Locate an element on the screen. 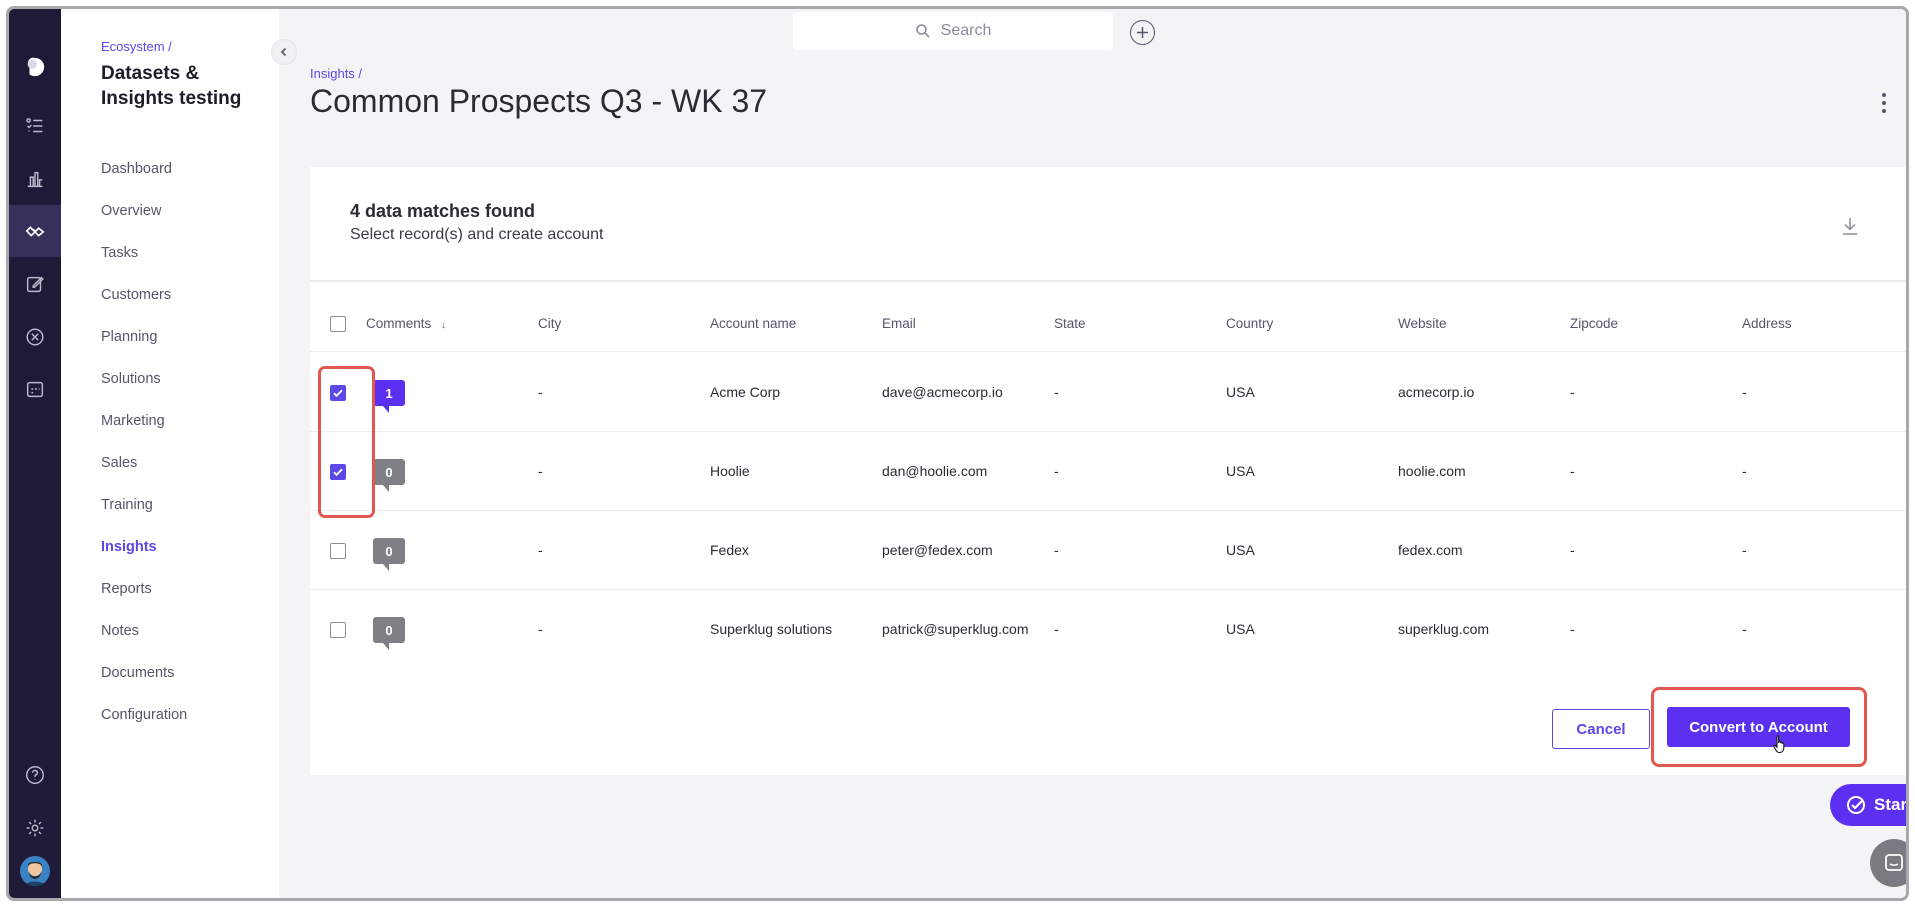 The width and height of the screenshot is (1915, 907). page-title: Common Prospects Q3 - WK 37 is located at coordinates (539, 101).